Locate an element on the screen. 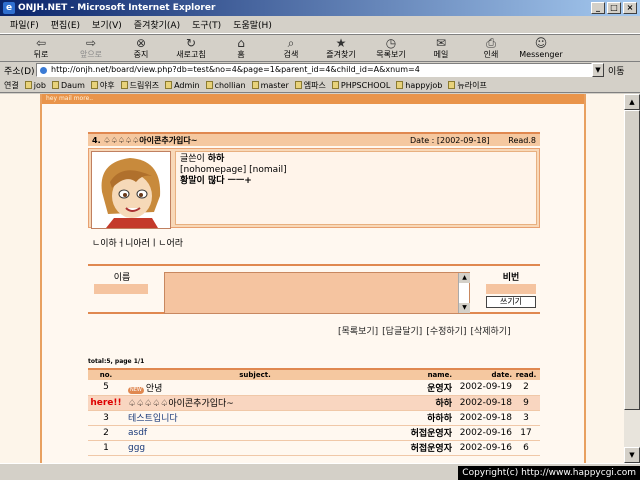 This screenshot has width=640, height=480. menu-view: 보기(V) is located at coordinates (107, 24).